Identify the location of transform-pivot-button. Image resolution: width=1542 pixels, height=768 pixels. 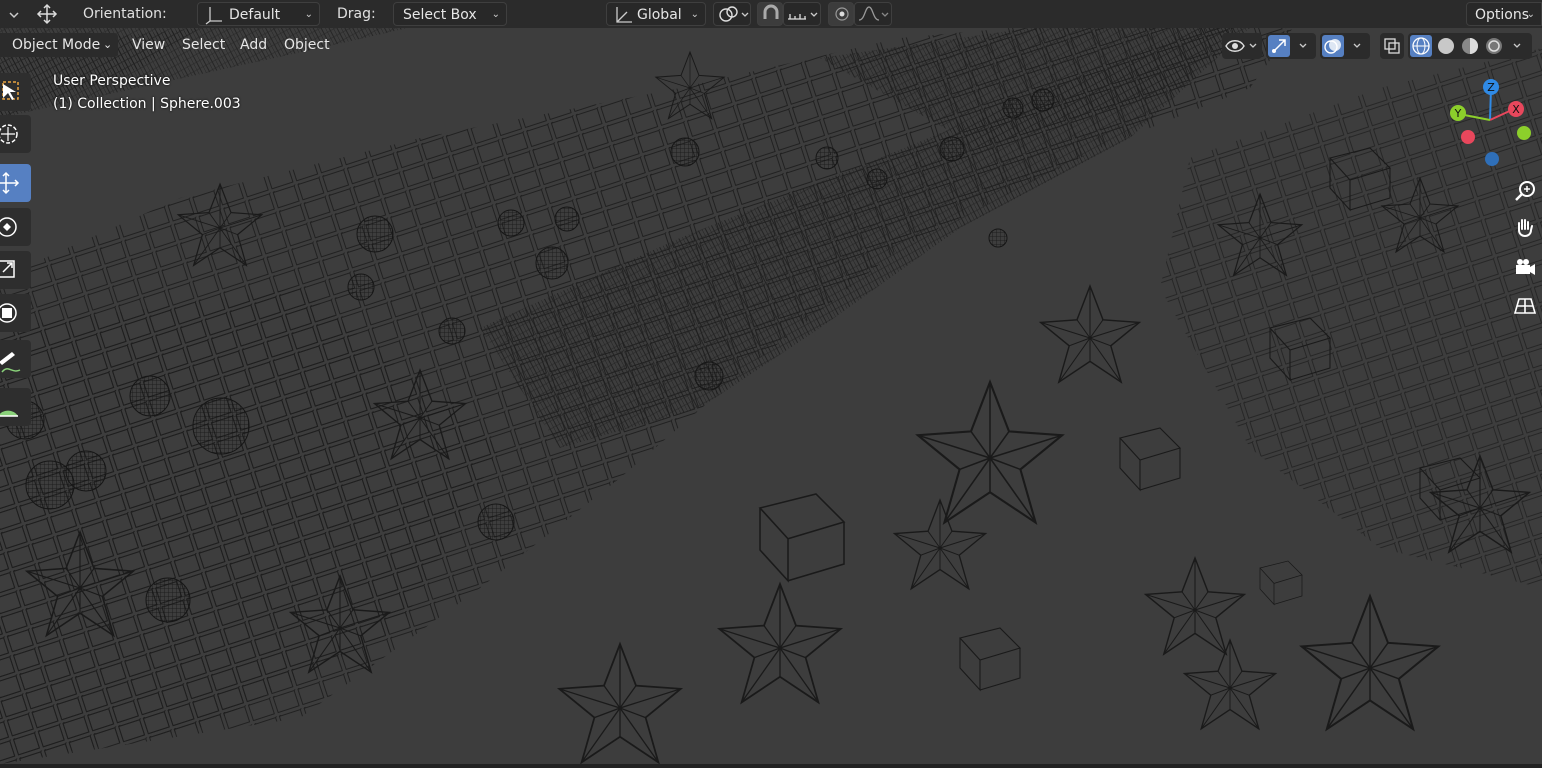
(47, 14).